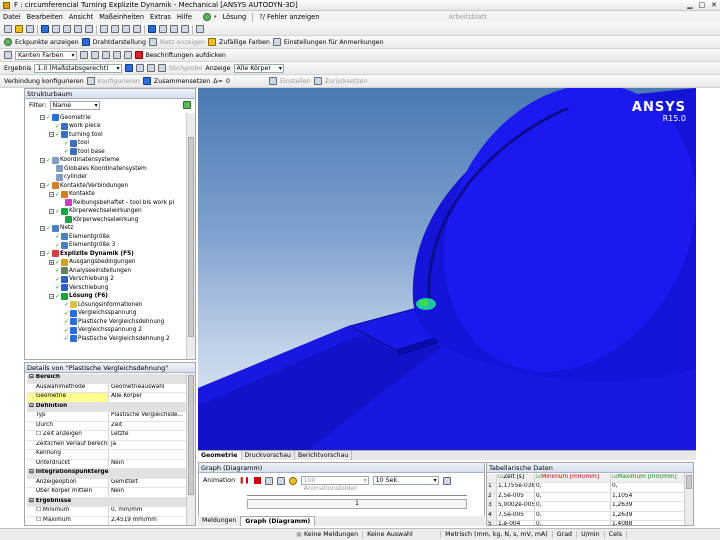 This screenshot has height=540, width=720. Describe the element at coordinates (587, 488) in the screenshot. I see `table-row: 1 1,1755e-038 0, 0,` at that location.